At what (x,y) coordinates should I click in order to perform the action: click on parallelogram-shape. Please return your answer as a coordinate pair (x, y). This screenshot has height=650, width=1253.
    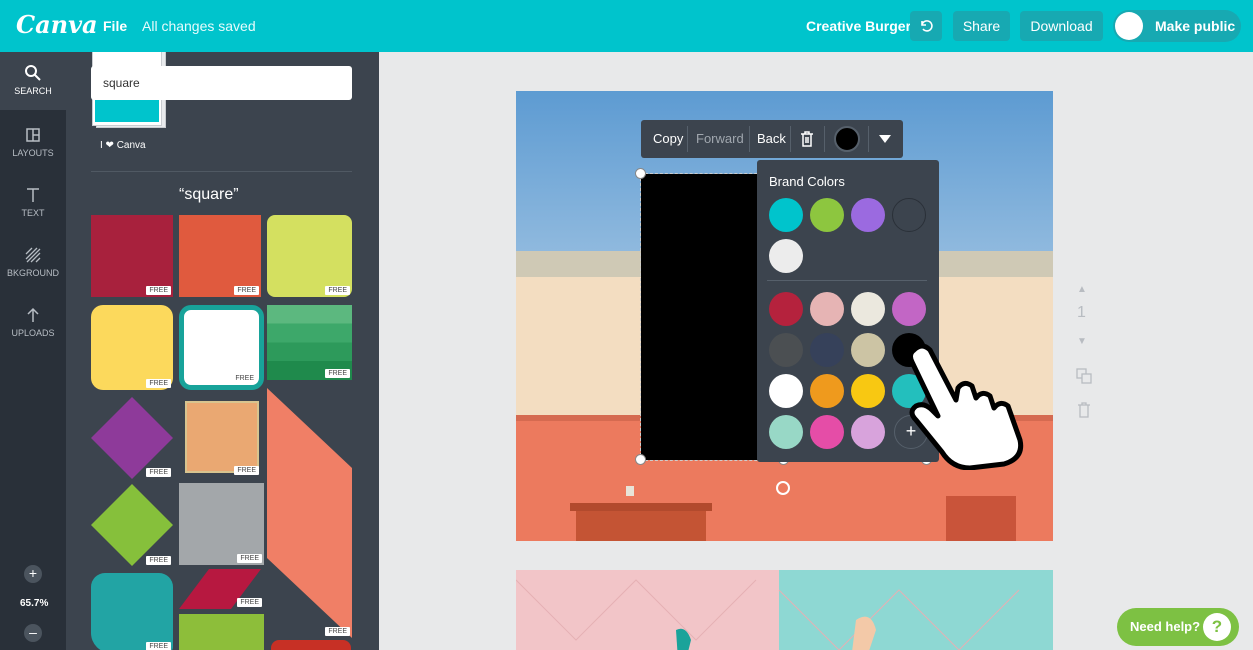
    Looking at the image, I should click on (309, 513).